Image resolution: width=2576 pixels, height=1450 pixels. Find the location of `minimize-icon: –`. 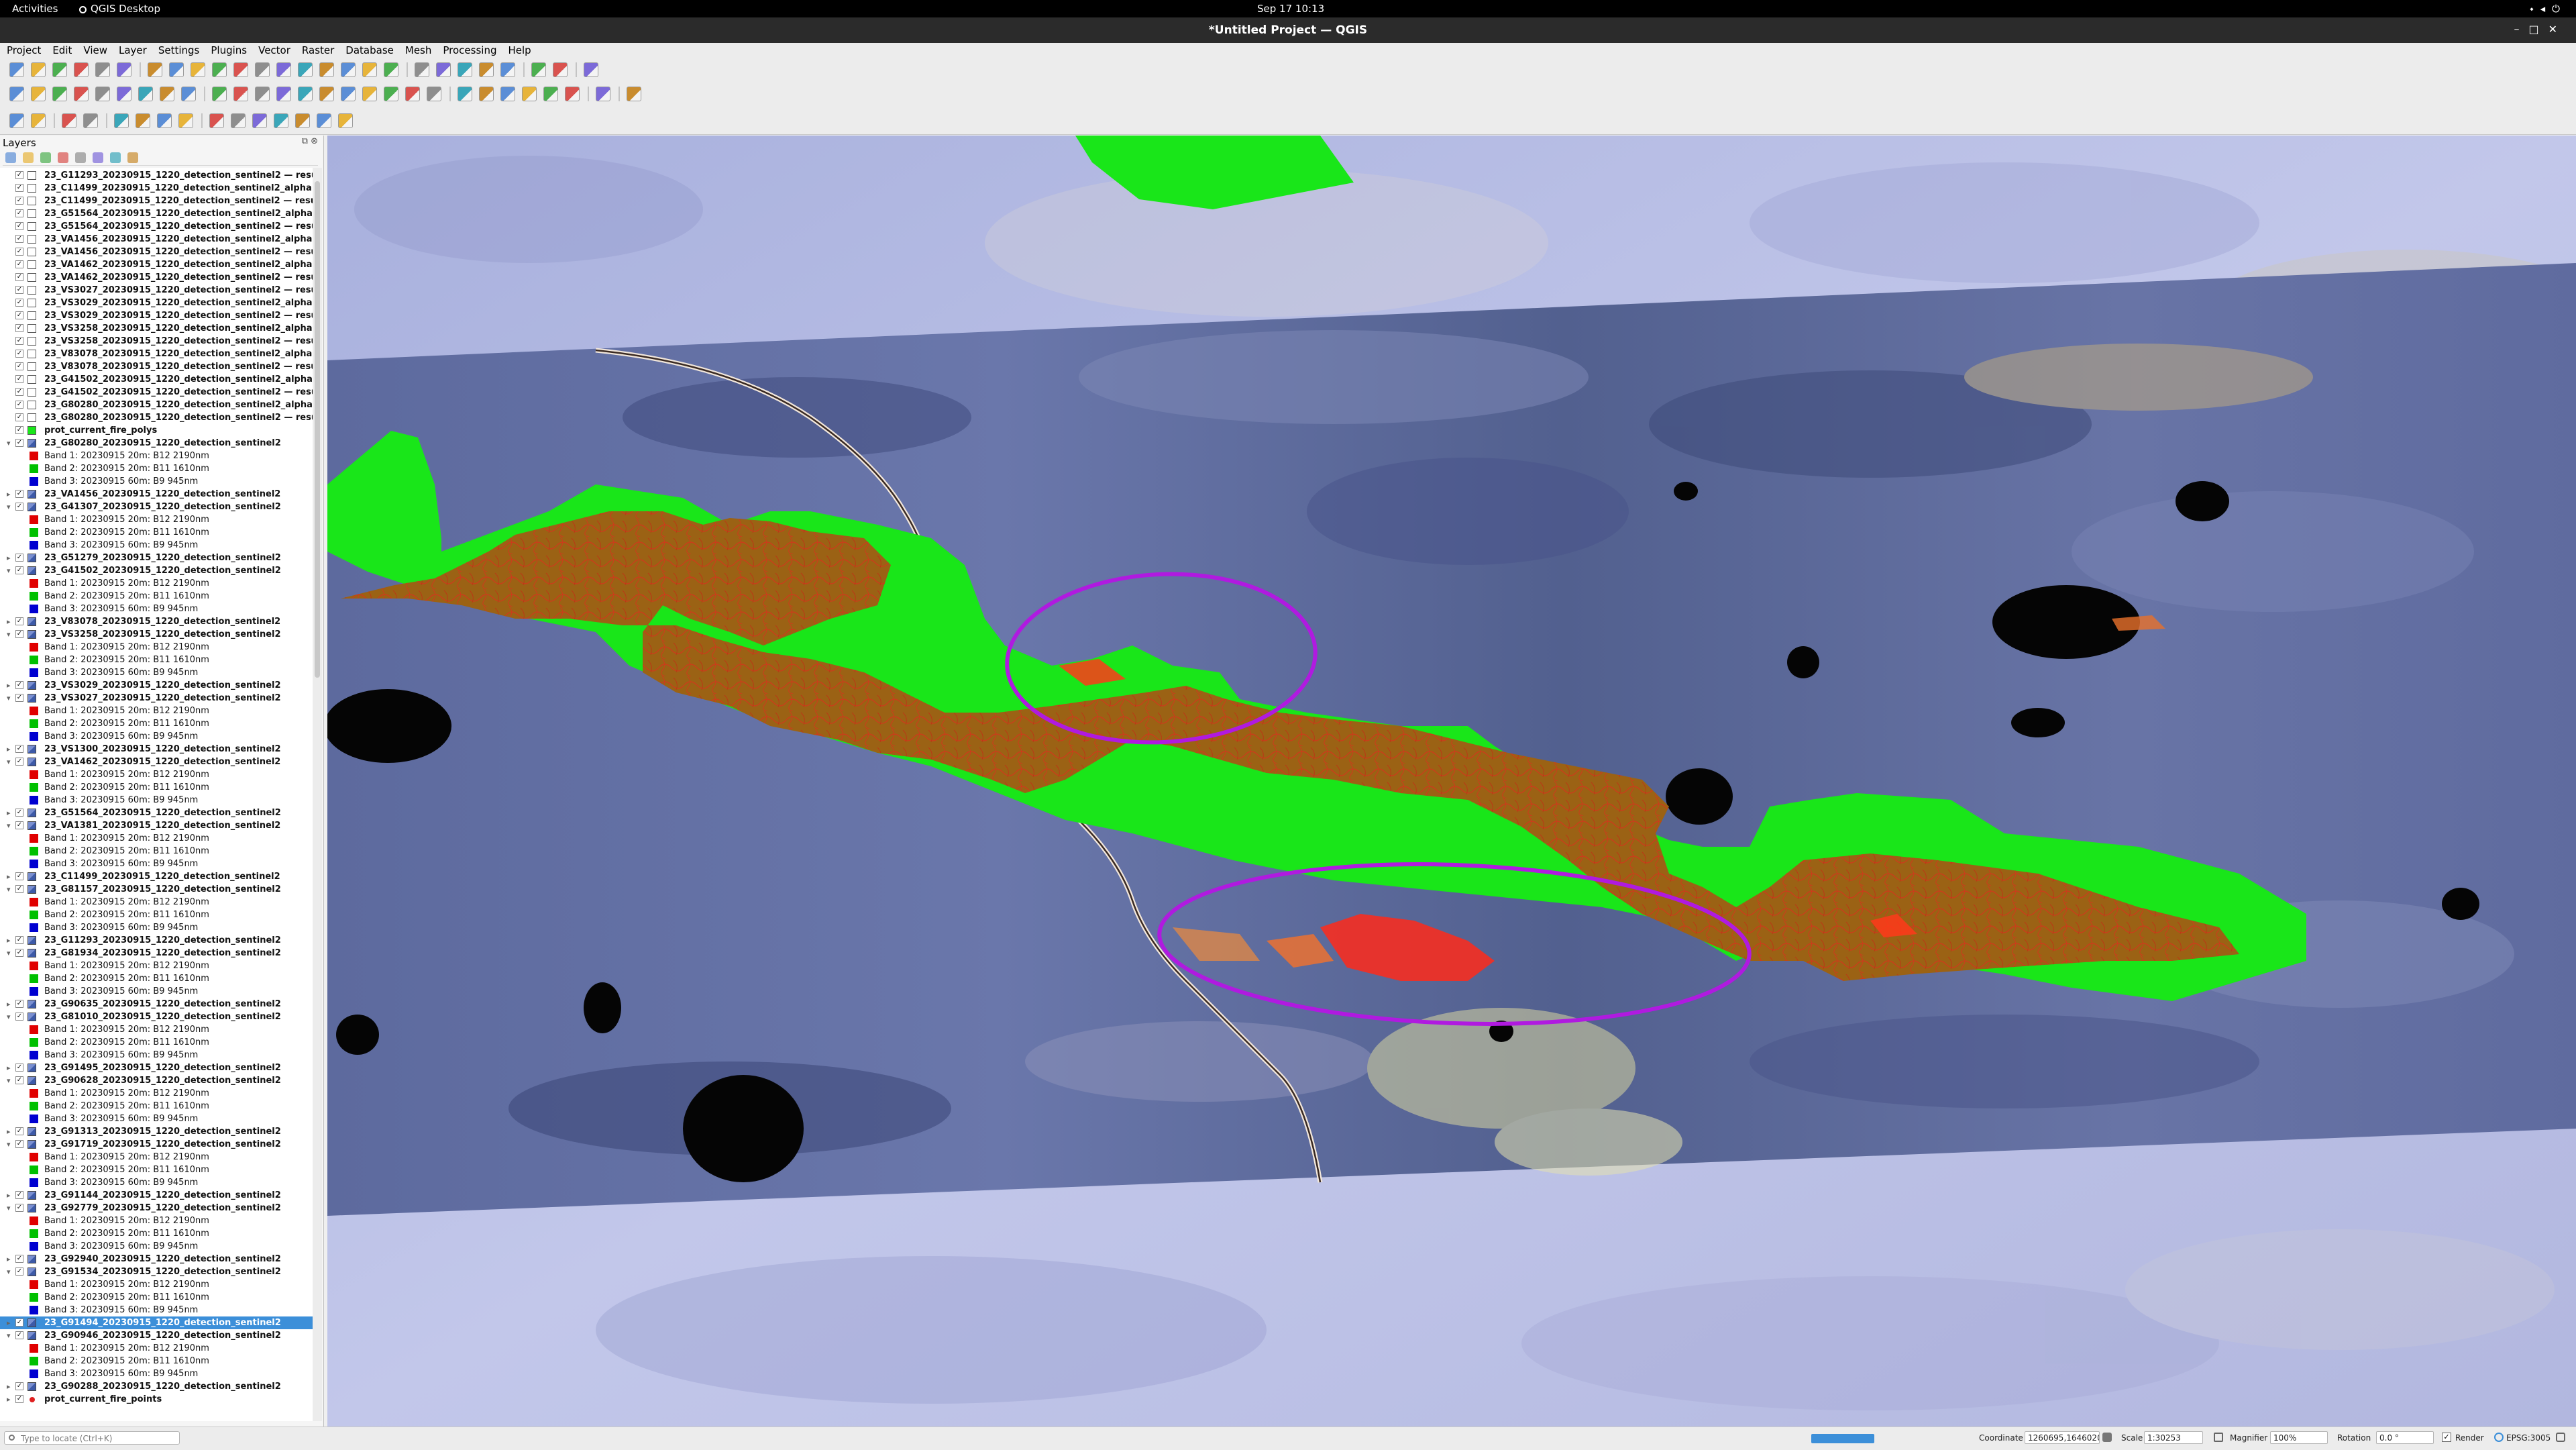

minimize-icon: – is located at coordinates (2521, 29).